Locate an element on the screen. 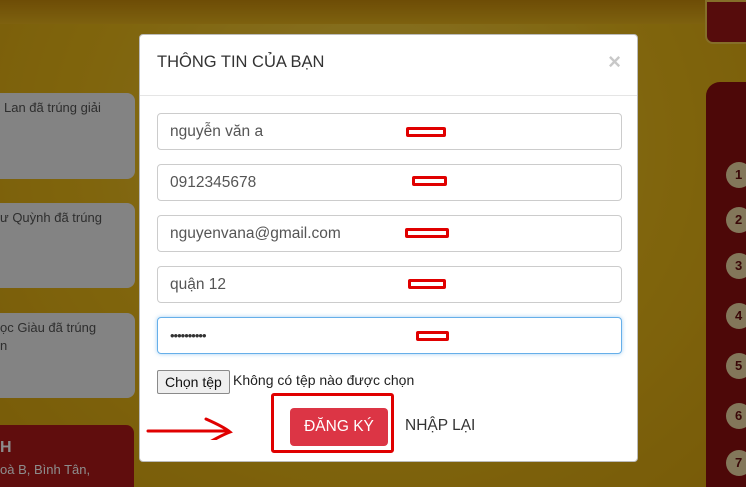 The height and width of the screenshot is (487, 746). phone-input: 0912345678 is located at coordinates (389, 182).